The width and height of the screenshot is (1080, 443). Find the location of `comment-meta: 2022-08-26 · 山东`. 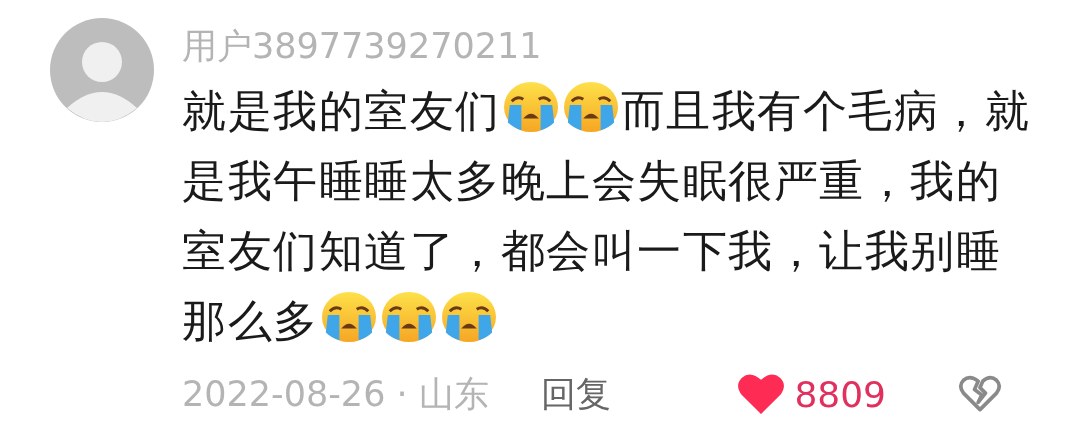

comment-meta: 2022-08-26 · 山东 is located at coordinates (335, 394).